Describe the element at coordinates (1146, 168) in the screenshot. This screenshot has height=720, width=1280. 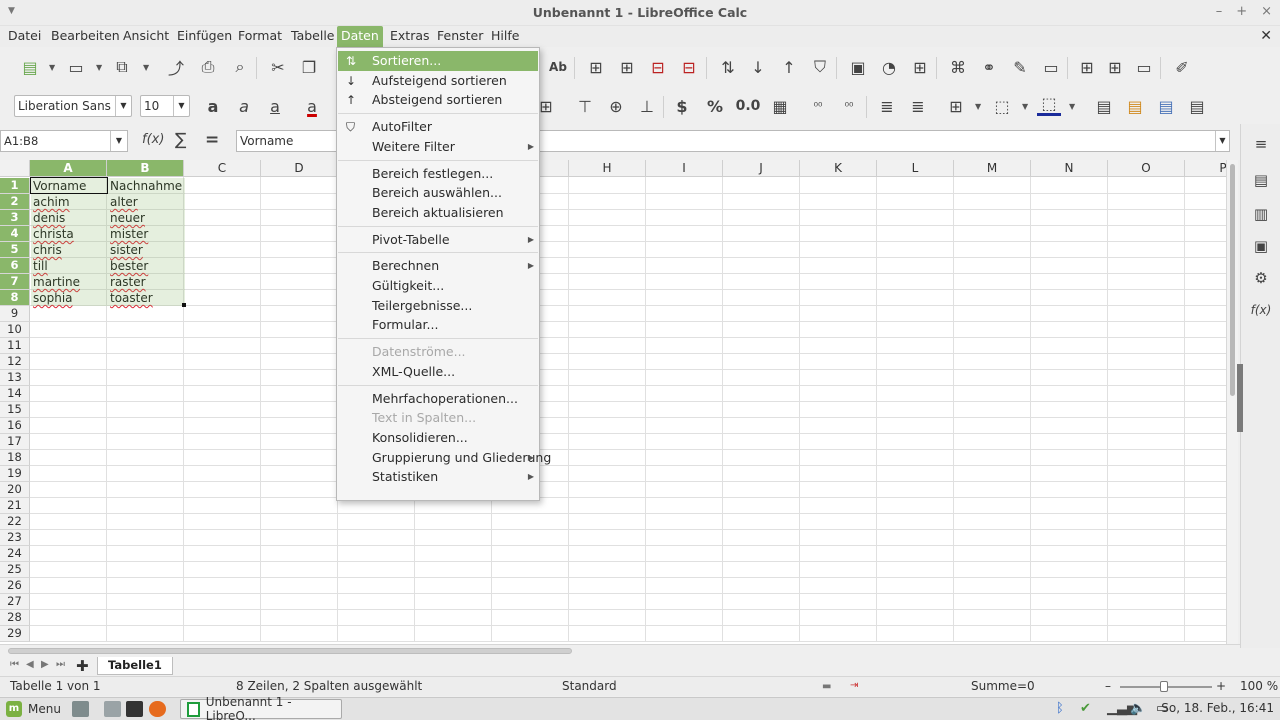
I see `column-header-o: O` at that location.